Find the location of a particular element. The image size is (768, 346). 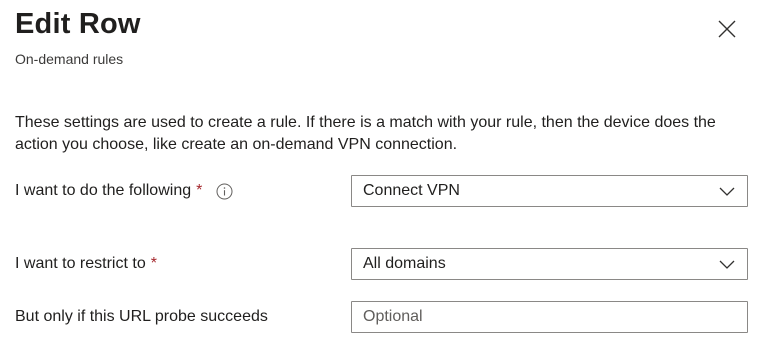

close-button is located at coordinates (727, 29).